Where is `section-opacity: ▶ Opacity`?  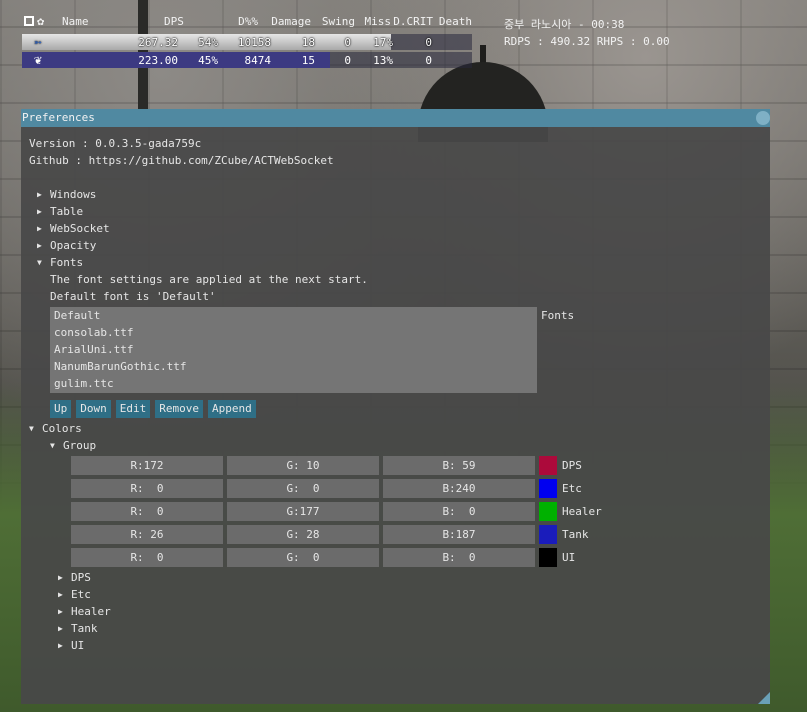 section-opacity: ▶ Opacity is located at coordinates (399, 245).